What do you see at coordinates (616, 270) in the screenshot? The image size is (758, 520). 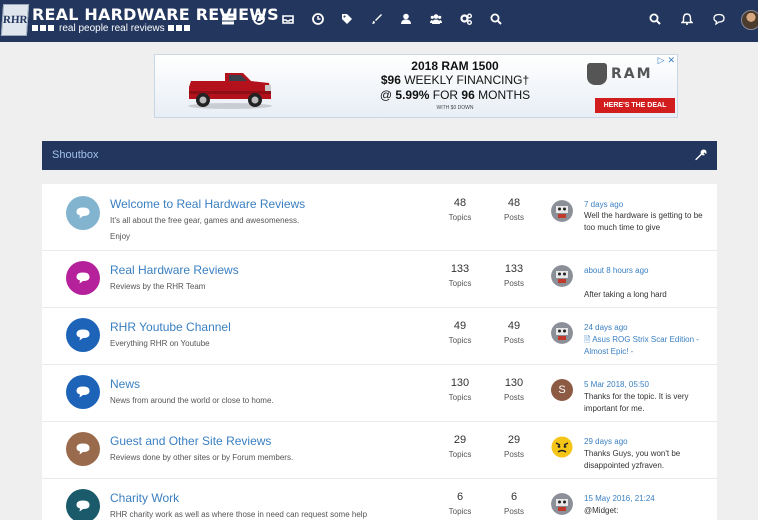 I see `last-post-time: about 8 hours ago` at bounding box center [616, 270].